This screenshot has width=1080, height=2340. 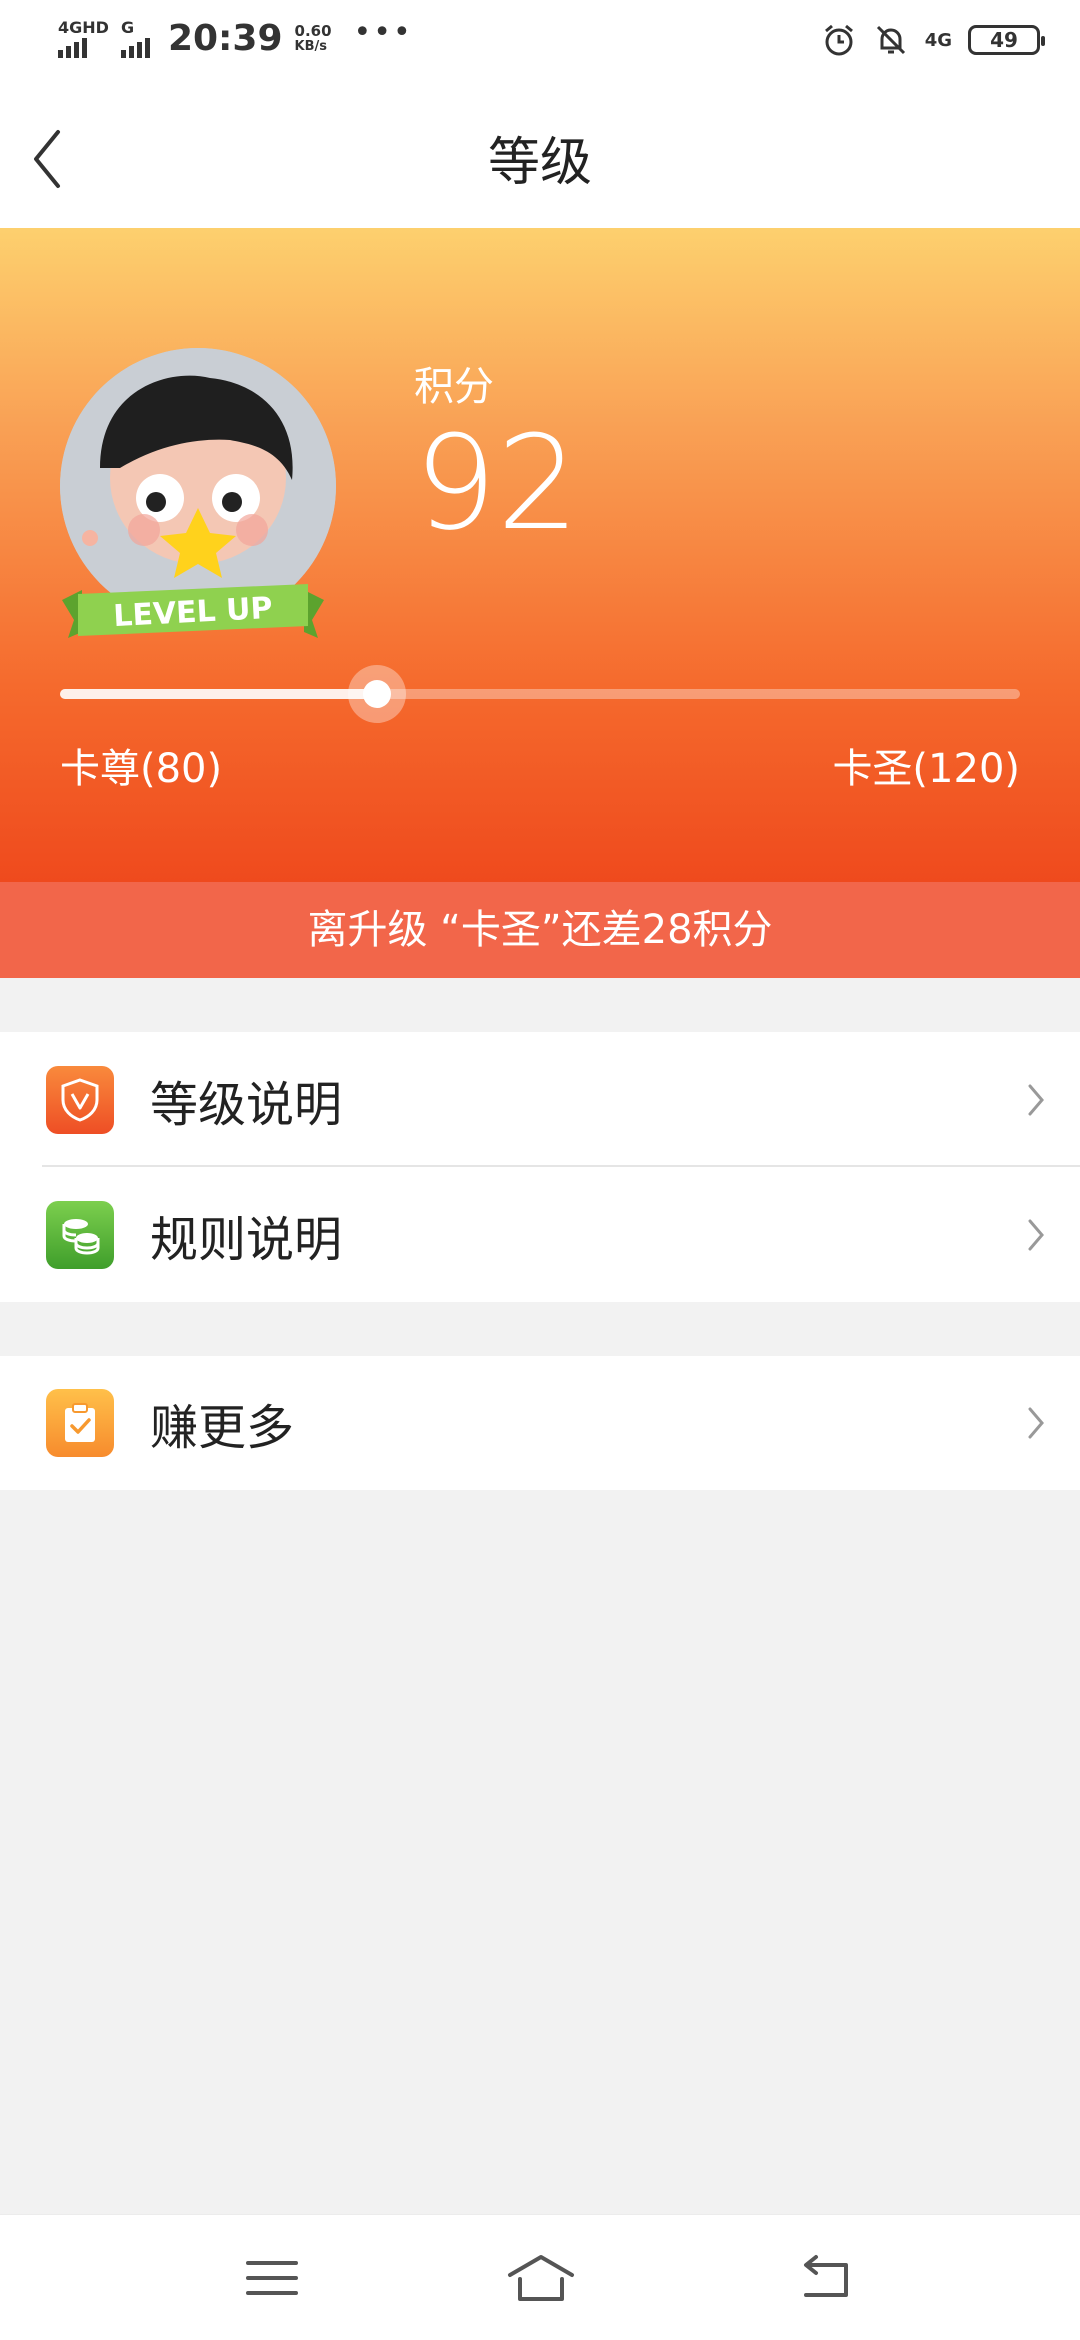 I want to click on network-speed: 0.60 KB/s, so click(x=313, y=39).